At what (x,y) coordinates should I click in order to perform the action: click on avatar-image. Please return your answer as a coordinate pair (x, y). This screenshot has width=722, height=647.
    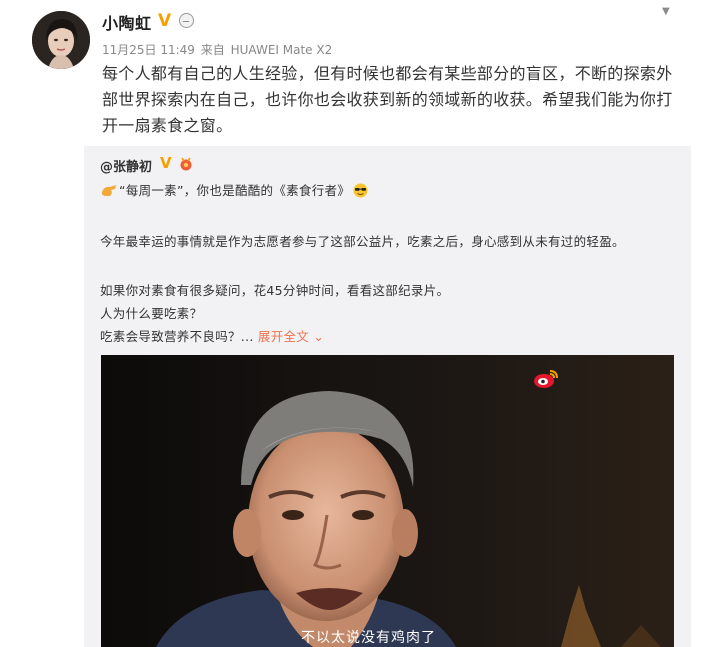
    Looking at the image, I should click on (61, 40).